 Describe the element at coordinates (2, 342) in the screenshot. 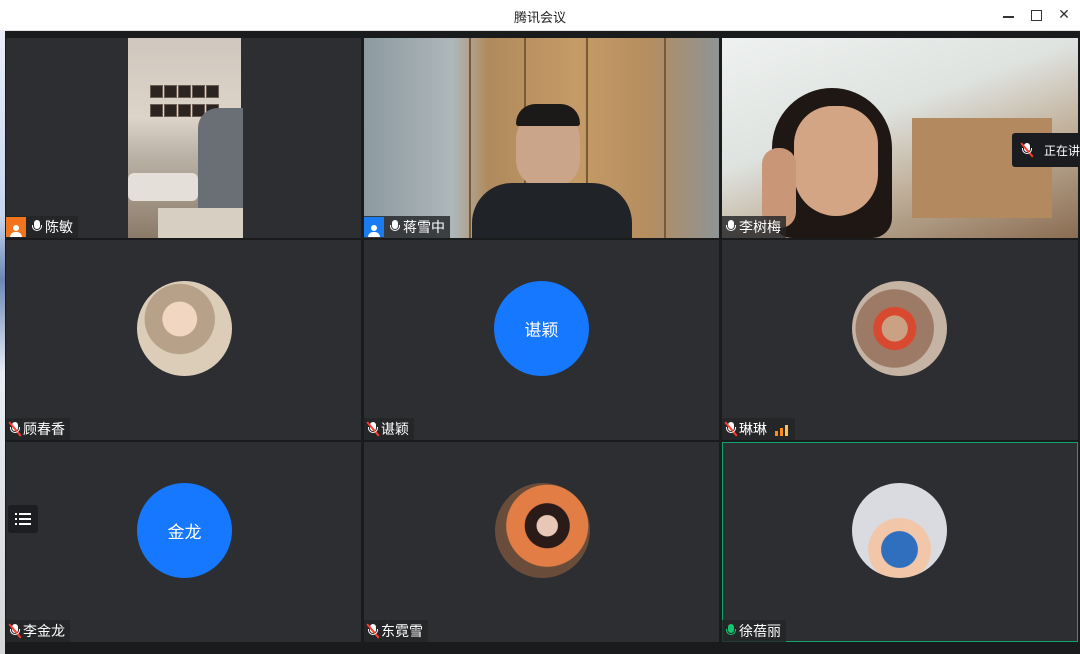

I see `background-window-edge` at that location.